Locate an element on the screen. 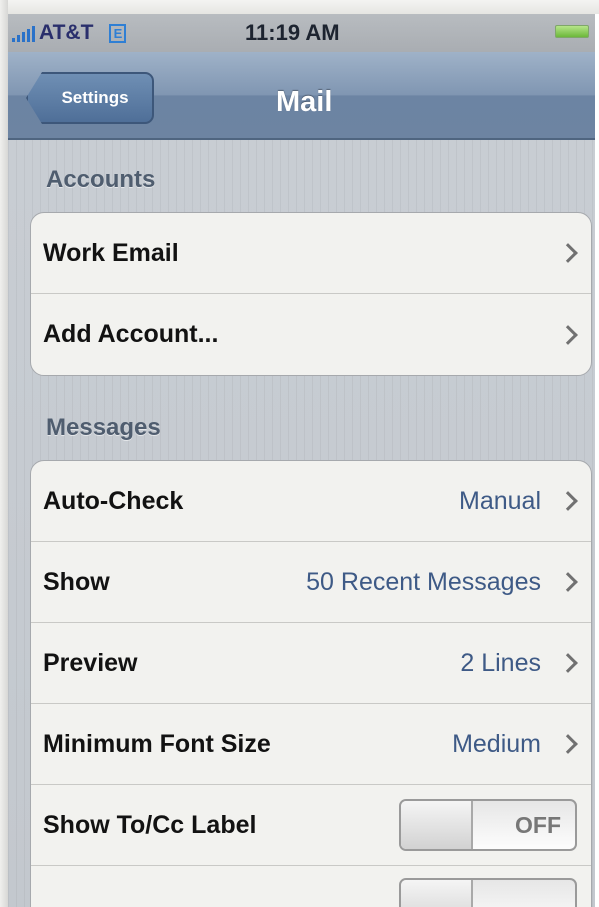 This screenshot has width=599, height=907. row-label: Preview is located at coordinates (90, 662).